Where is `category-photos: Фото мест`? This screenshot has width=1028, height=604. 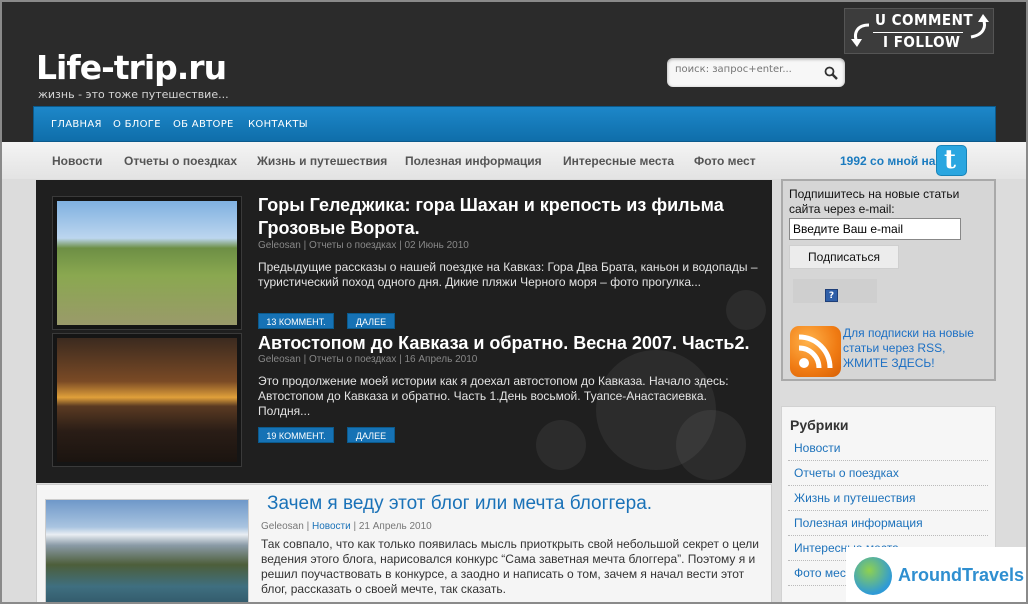 category-photos: Фото мест is located at coordinates (725, 161).